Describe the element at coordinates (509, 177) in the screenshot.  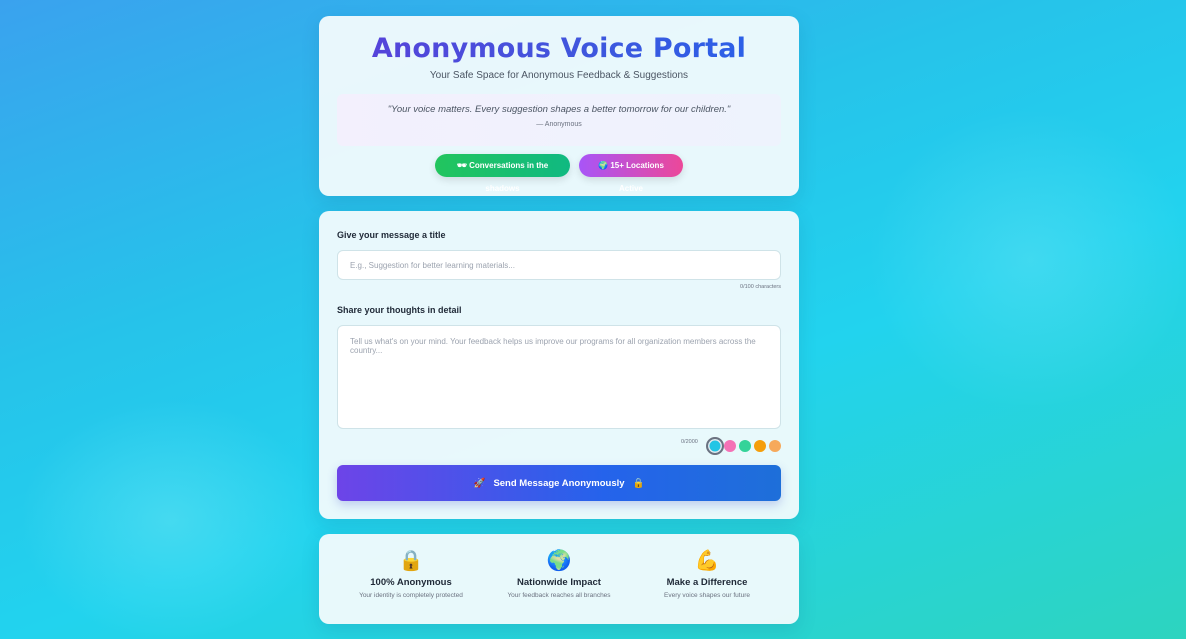
I see `badge-label: Conversations in the shadows` at that location.